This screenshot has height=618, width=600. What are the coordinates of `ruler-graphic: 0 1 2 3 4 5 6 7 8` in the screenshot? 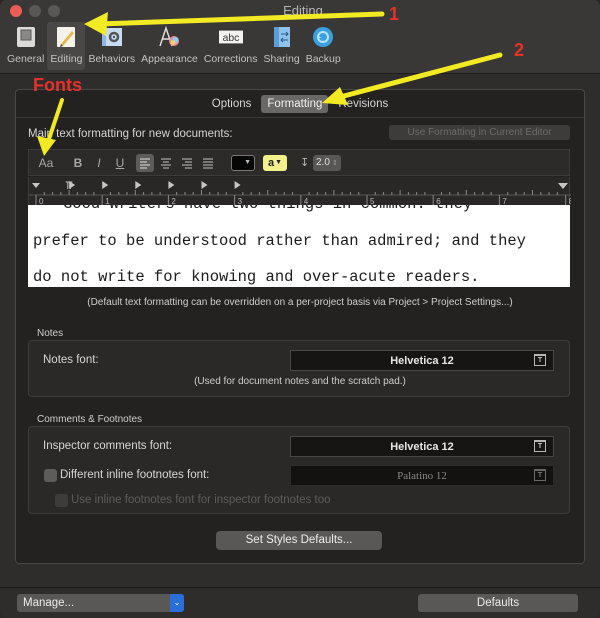 It's located at (300, 193).